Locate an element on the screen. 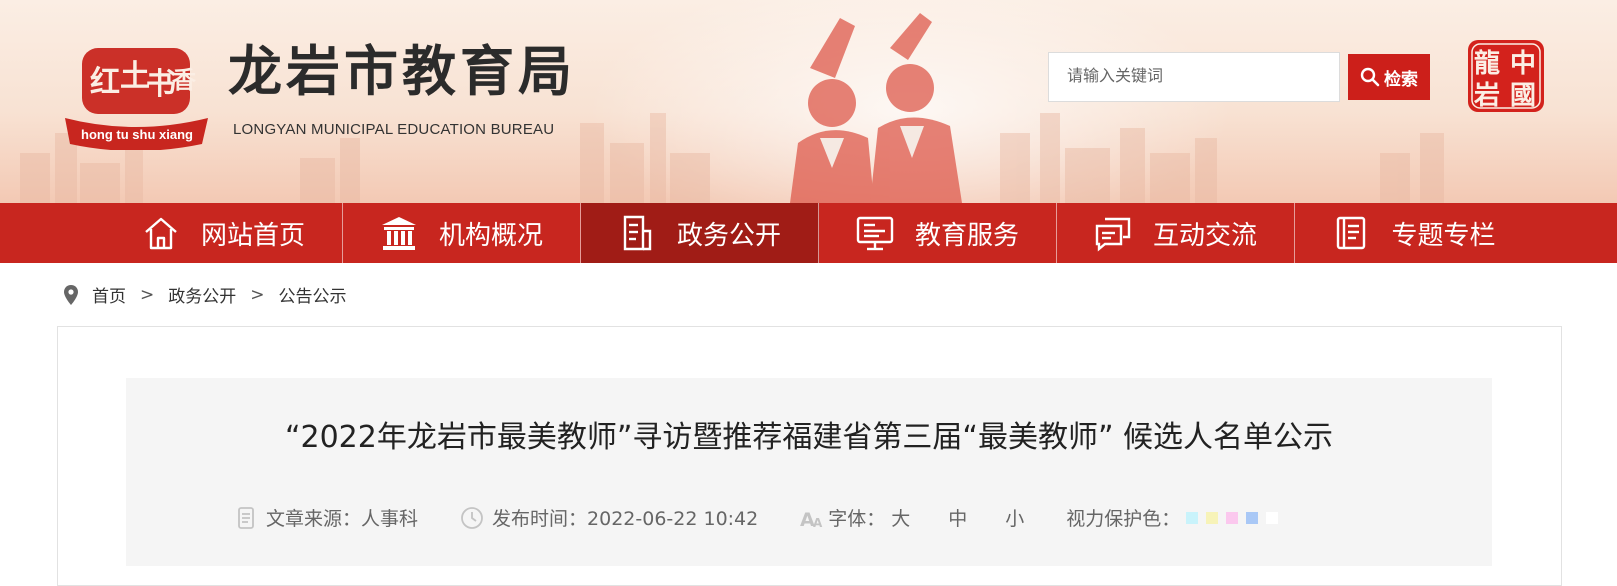  font-size-large: 大 is located at coordinates (900, 517).